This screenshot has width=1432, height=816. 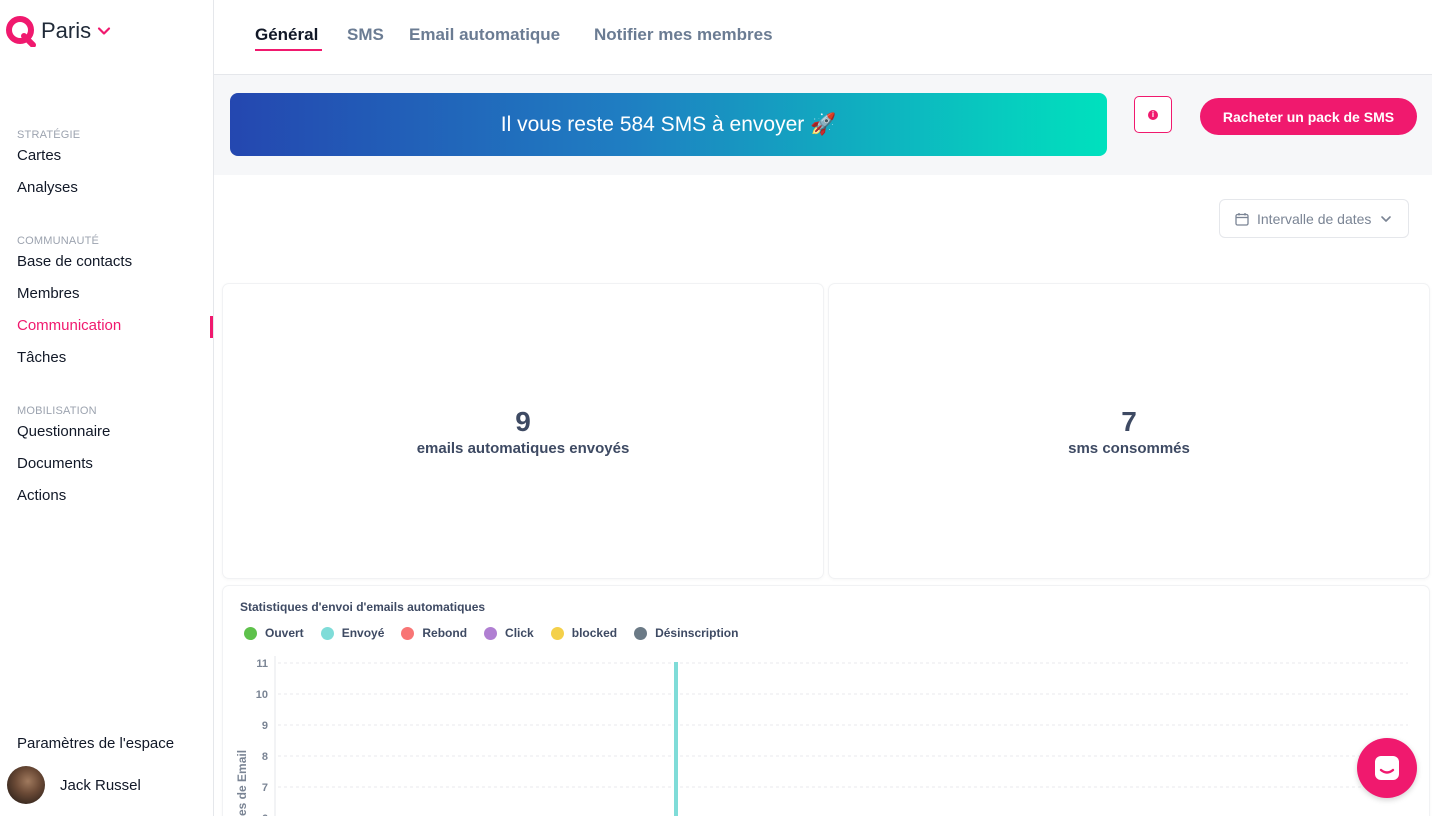 I want to click on date-range-label: Intervalle de dates, so click(x=1314, y=218).